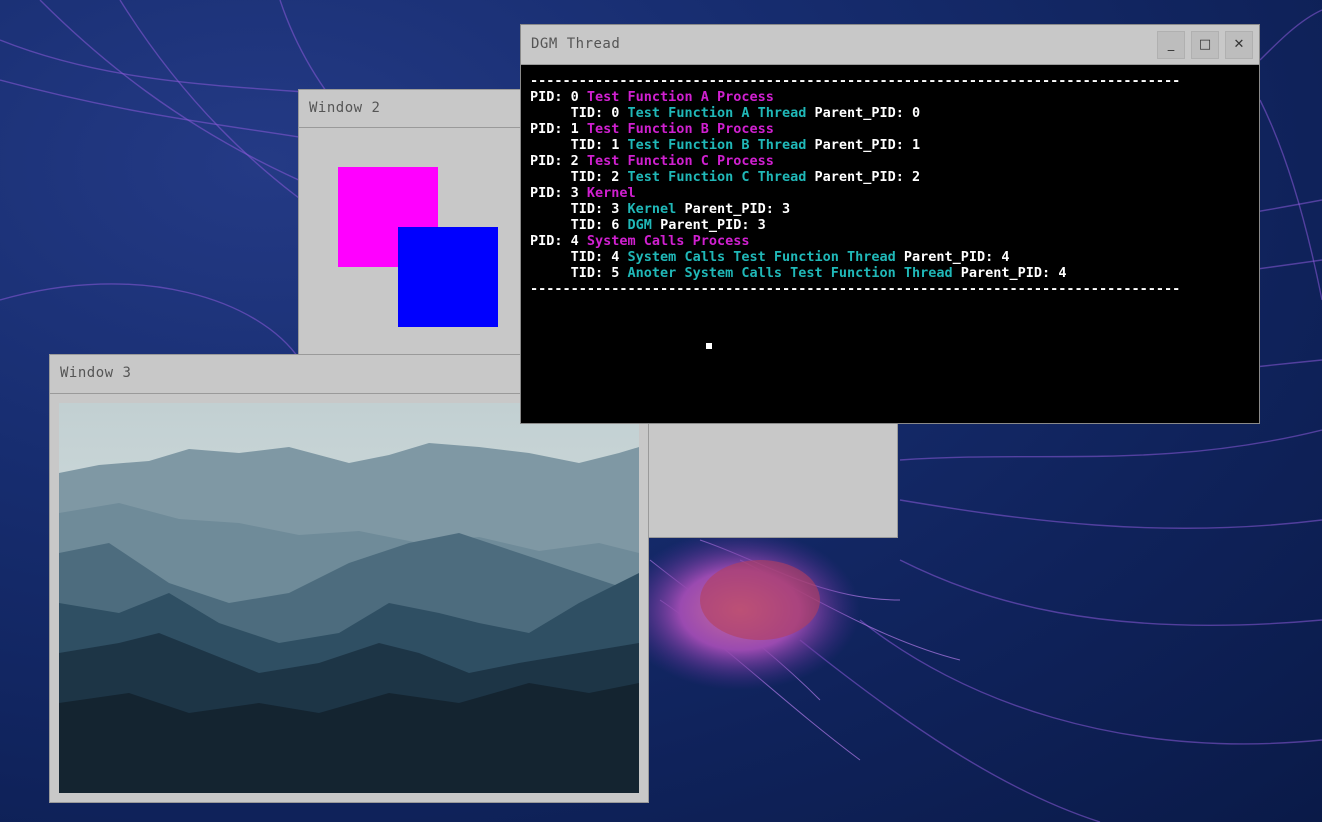  I want to click on thread-line: TID: 6 DGM Parent_PID: 3, so click(648, 225).